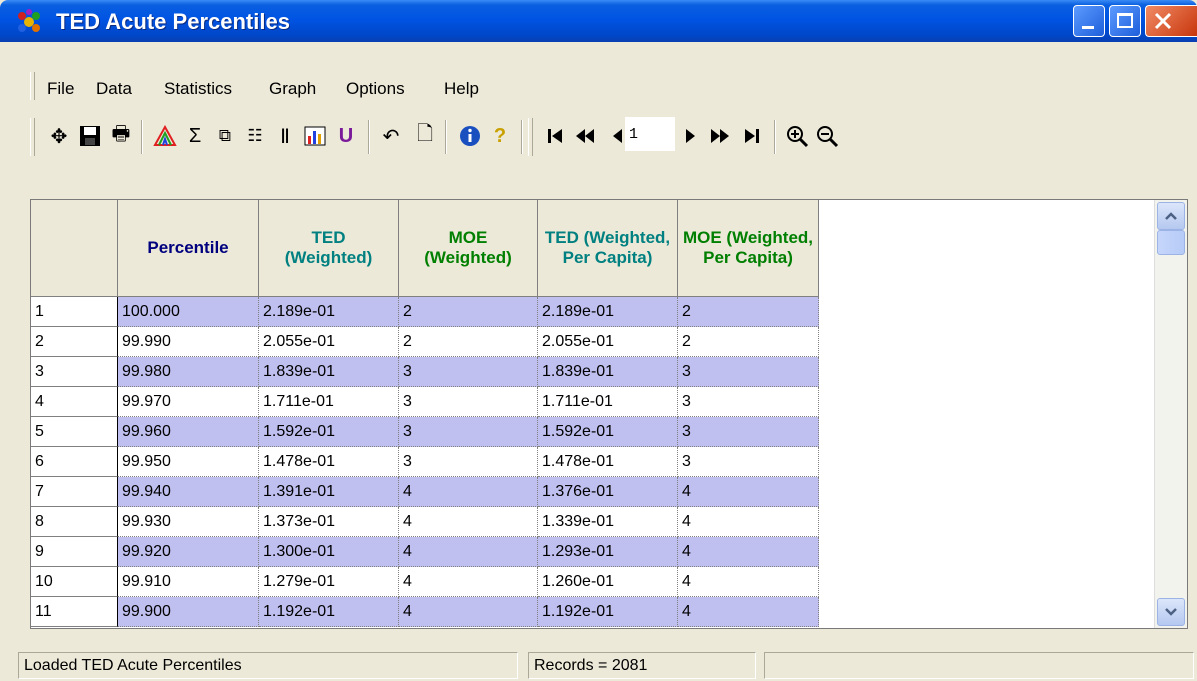 The image size is (1197, 681). What do you see at coordinates (74, 462) in the screenshot?
I see `row-number-cell: 6` at bounding box center [74, 462].